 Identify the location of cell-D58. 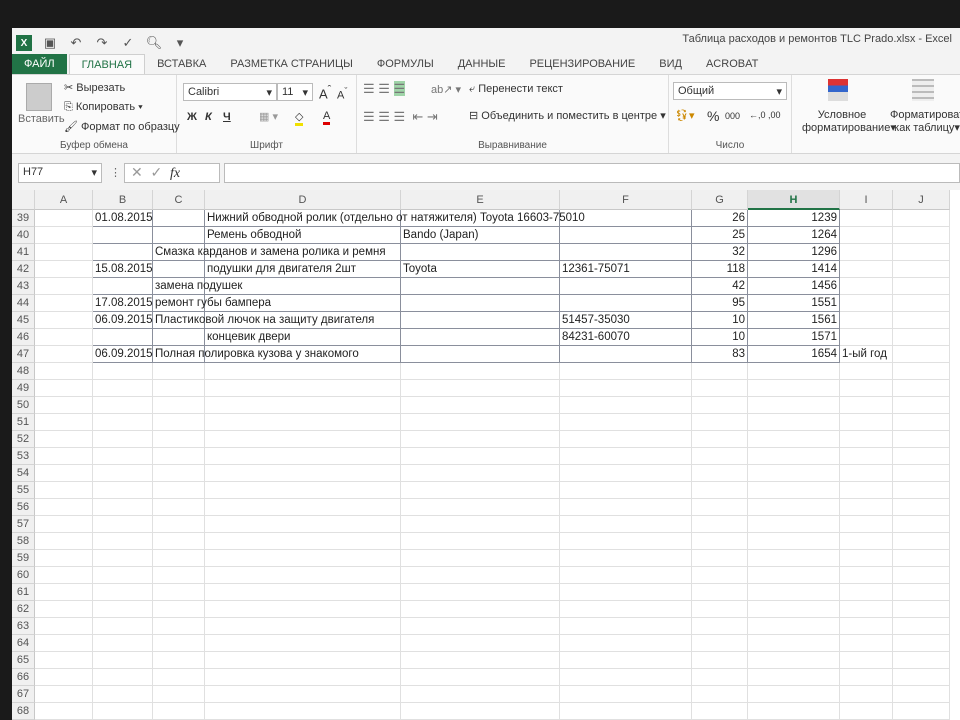
(303, 541).